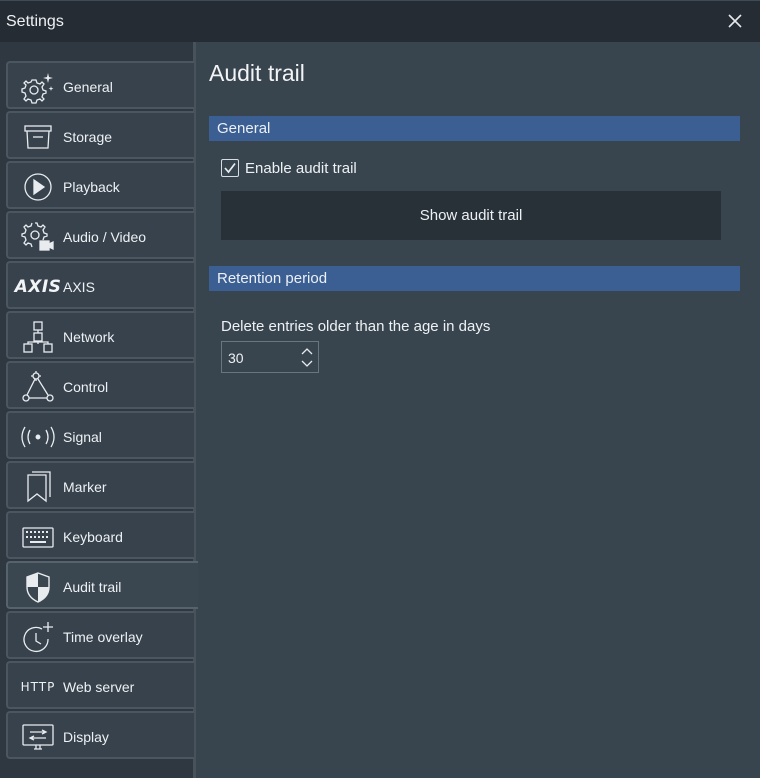 The width and height of the screenshot is (760, 778). I want to click on sidebar-item-display: Display, so click(100, 735).